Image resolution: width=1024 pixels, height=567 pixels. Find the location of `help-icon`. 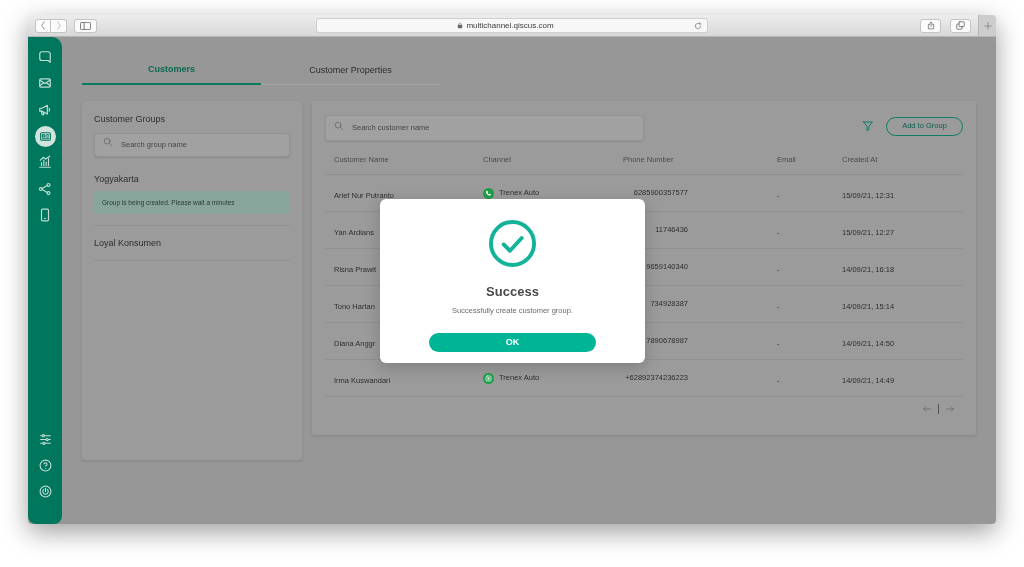

help-icon is located at coordinates (45, 466).